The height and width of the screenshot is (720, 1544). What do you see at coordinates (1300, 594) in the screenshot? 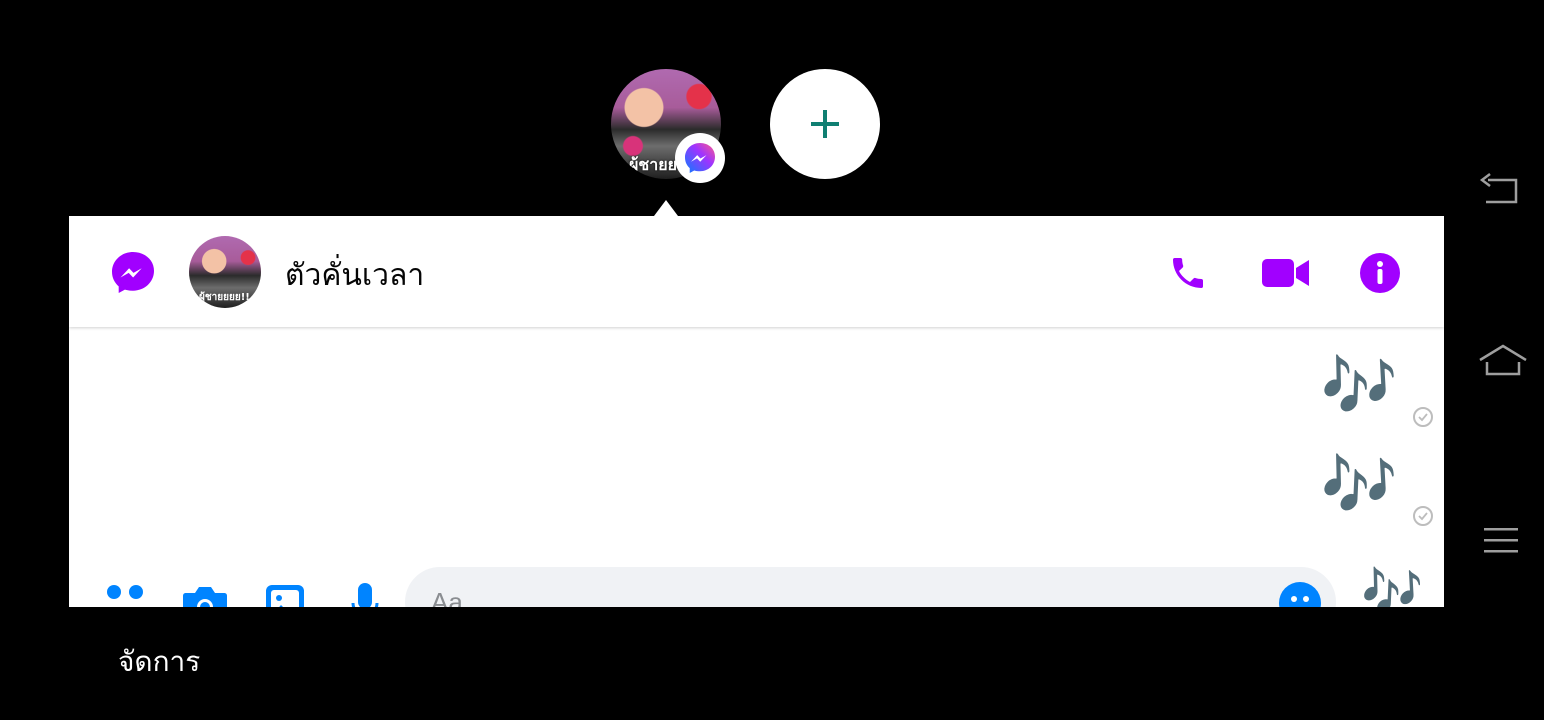
I see `emoji-icon` at bounding box center [1300, 594].